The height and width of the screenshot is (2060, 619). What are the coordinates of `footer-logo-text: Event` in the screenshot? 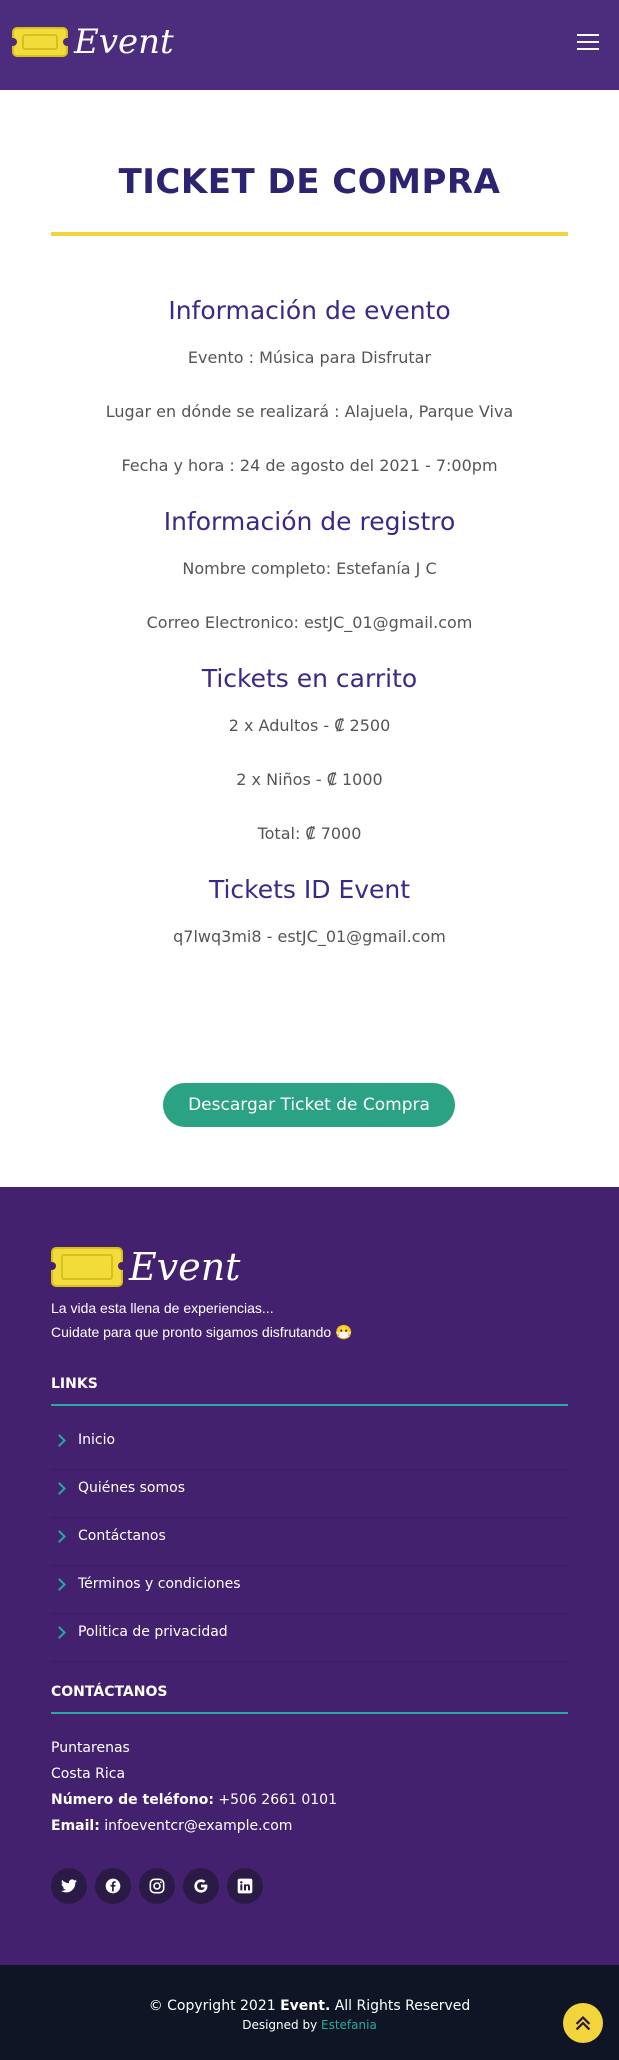 It's located at (185, 1267).